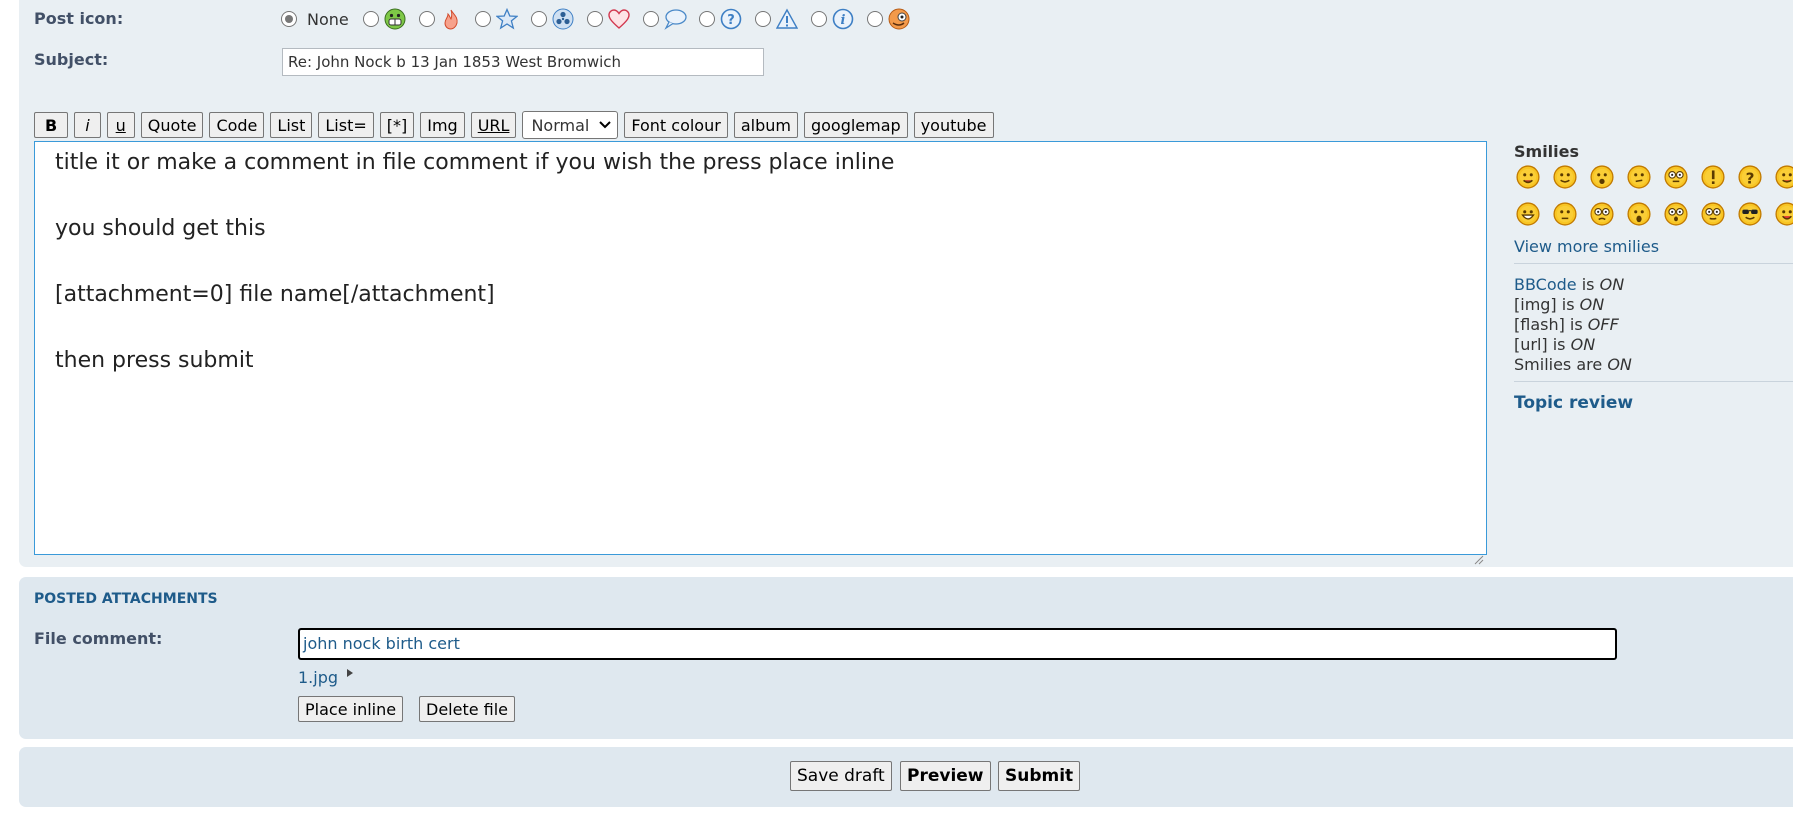 The image size is (1793, 836). What do you see at coordinates (1479, 553) in the screenshot?
I see `resize-handle-icon` at bounding box center [1479, 553].